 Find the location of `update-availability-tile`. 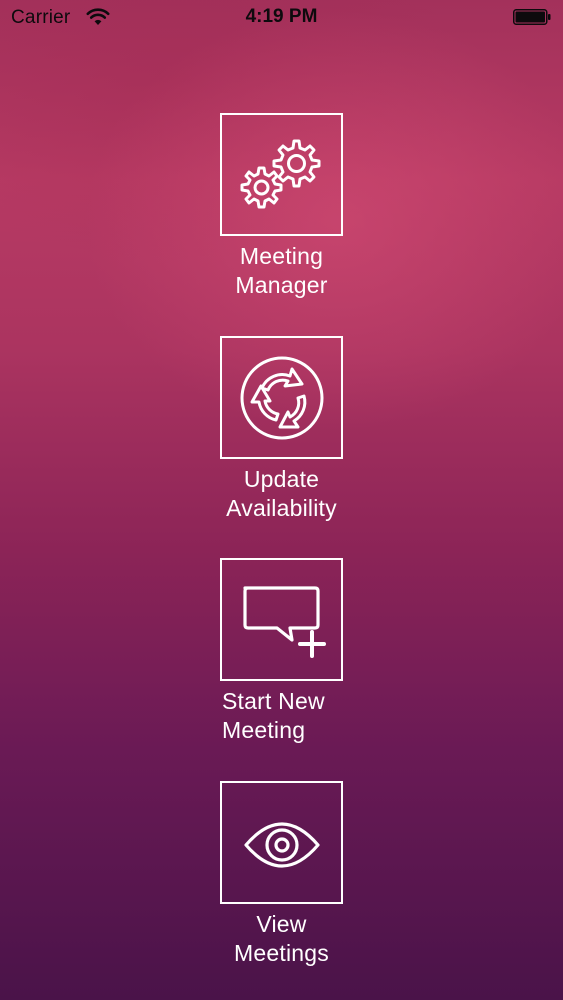

update-availability-tile is located at coordinates (281, 397).